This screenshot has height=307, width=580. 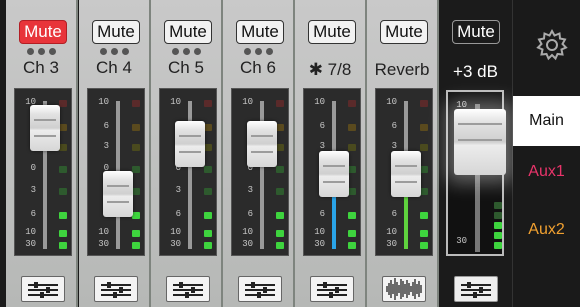 What do you see at coordinates (475, 71) in the screenshot?
I see `master-level-label: +3 dB` at bounding box center [475, 71].